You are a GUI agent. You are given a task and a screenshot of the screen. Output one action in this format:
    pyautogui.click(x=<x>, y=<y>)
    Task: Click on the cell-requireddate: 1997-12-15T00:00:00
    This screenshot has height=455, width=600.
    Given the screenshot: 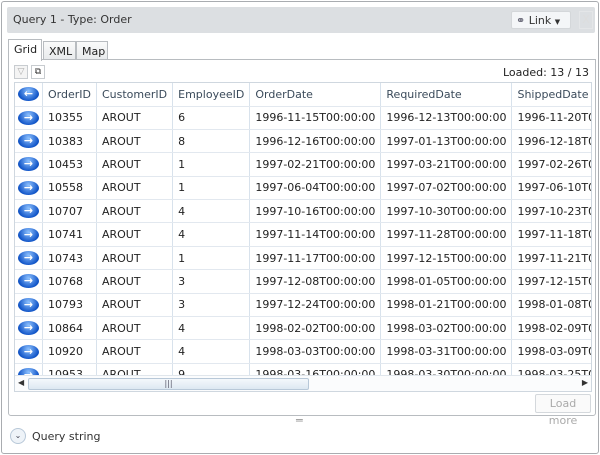 What is the action you would take?
    pyautogui.click(x=446, y=258)
    